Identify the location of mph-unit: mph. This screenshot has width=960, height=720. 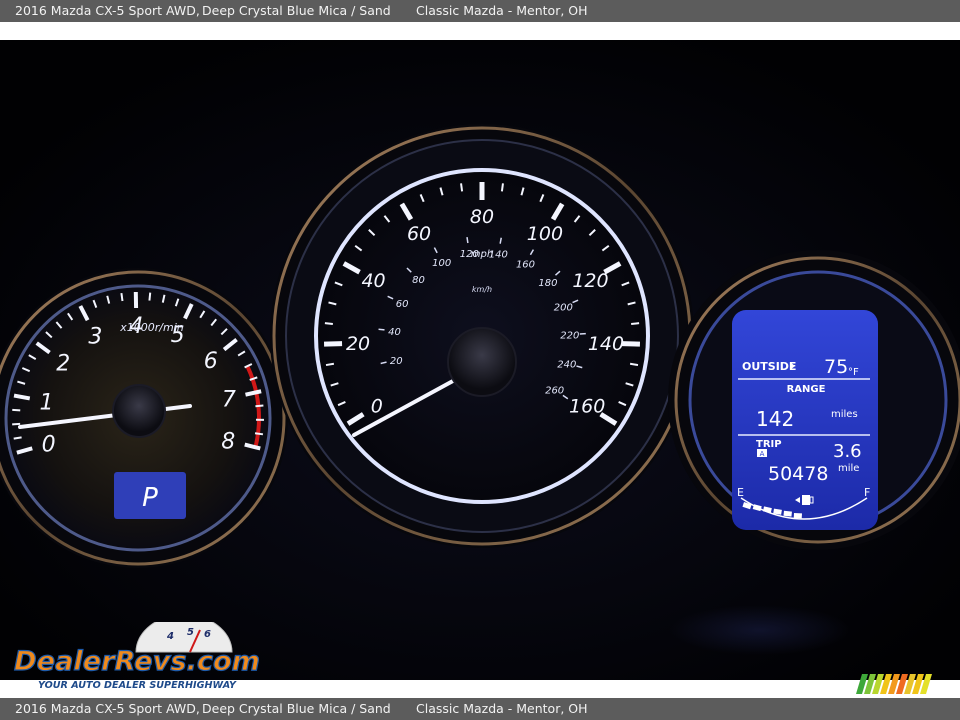
(482, 254).